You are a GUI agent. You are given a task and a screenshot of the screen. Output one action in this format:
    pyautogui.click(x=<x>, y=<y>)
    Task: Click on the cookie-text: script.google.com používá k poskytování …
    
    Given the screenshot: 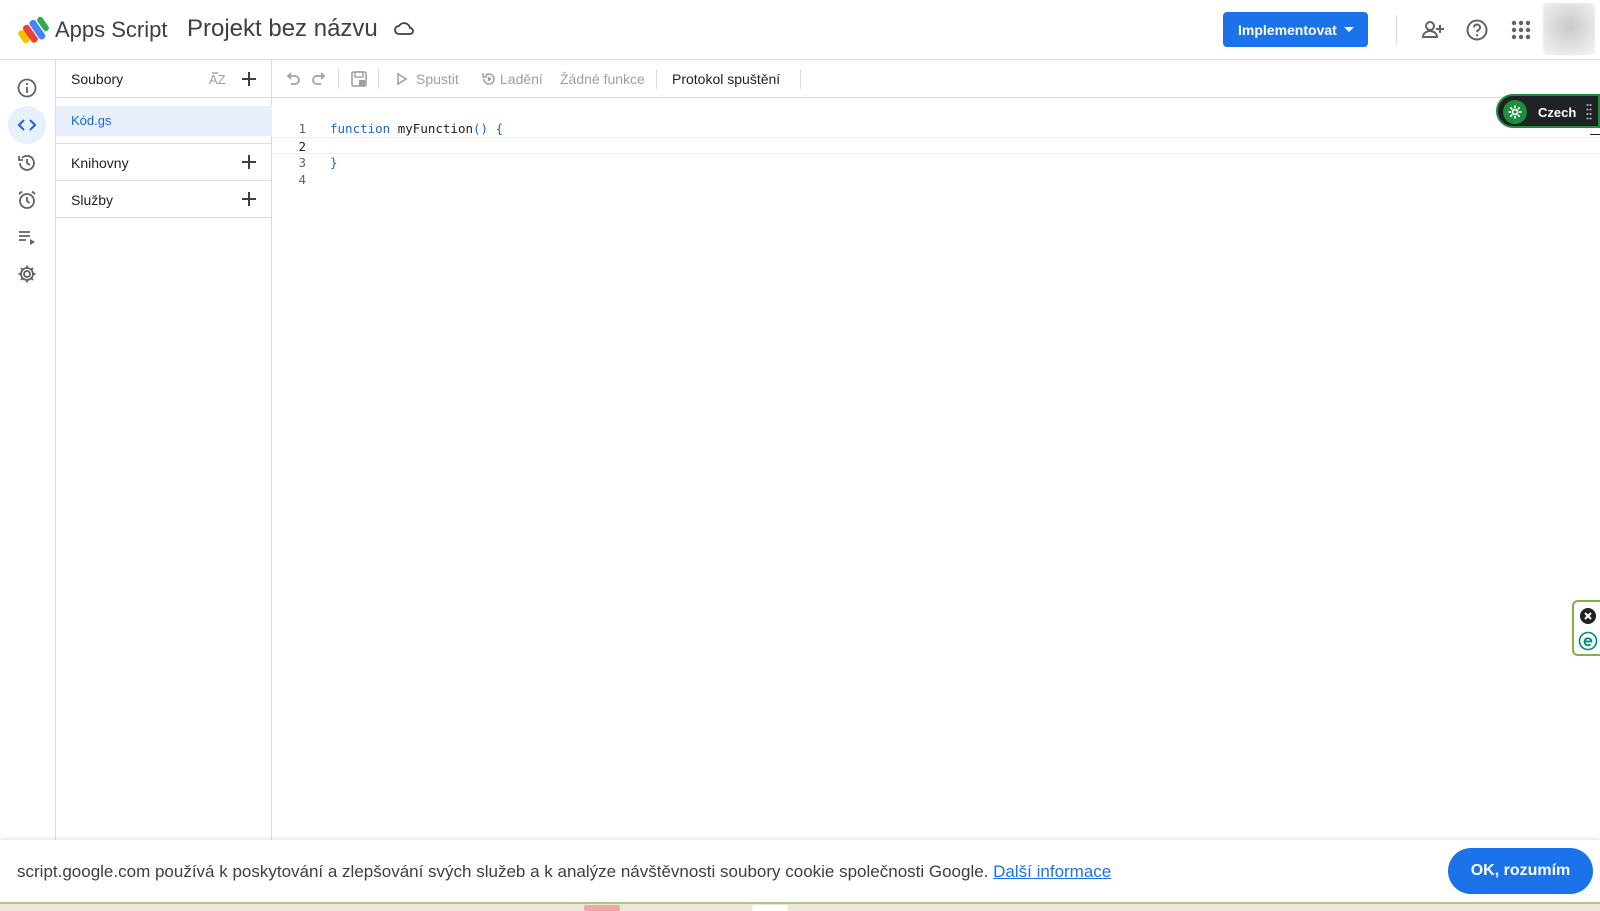 What is the action you would take?
    pyautogui.click(x=503, y=871)
    